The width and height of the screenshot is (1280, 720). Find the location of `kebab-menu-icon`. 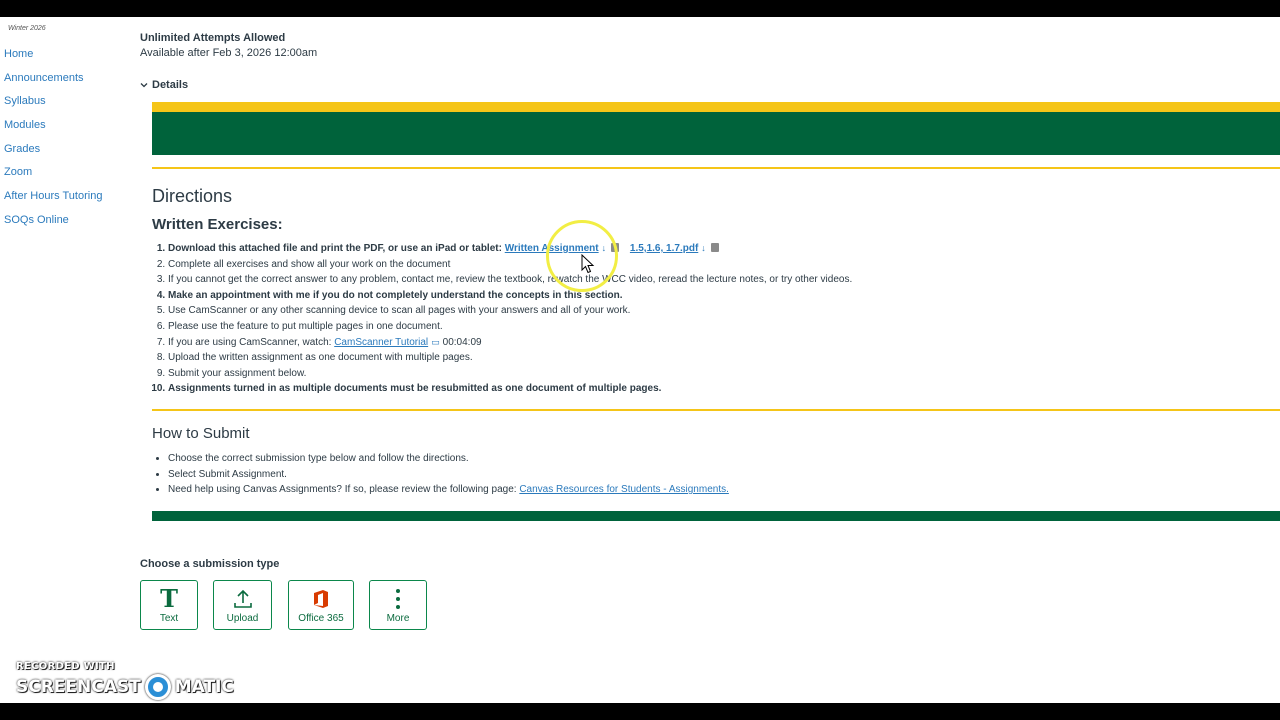

kebab-menu-icon is located at coordinates (398, 599).